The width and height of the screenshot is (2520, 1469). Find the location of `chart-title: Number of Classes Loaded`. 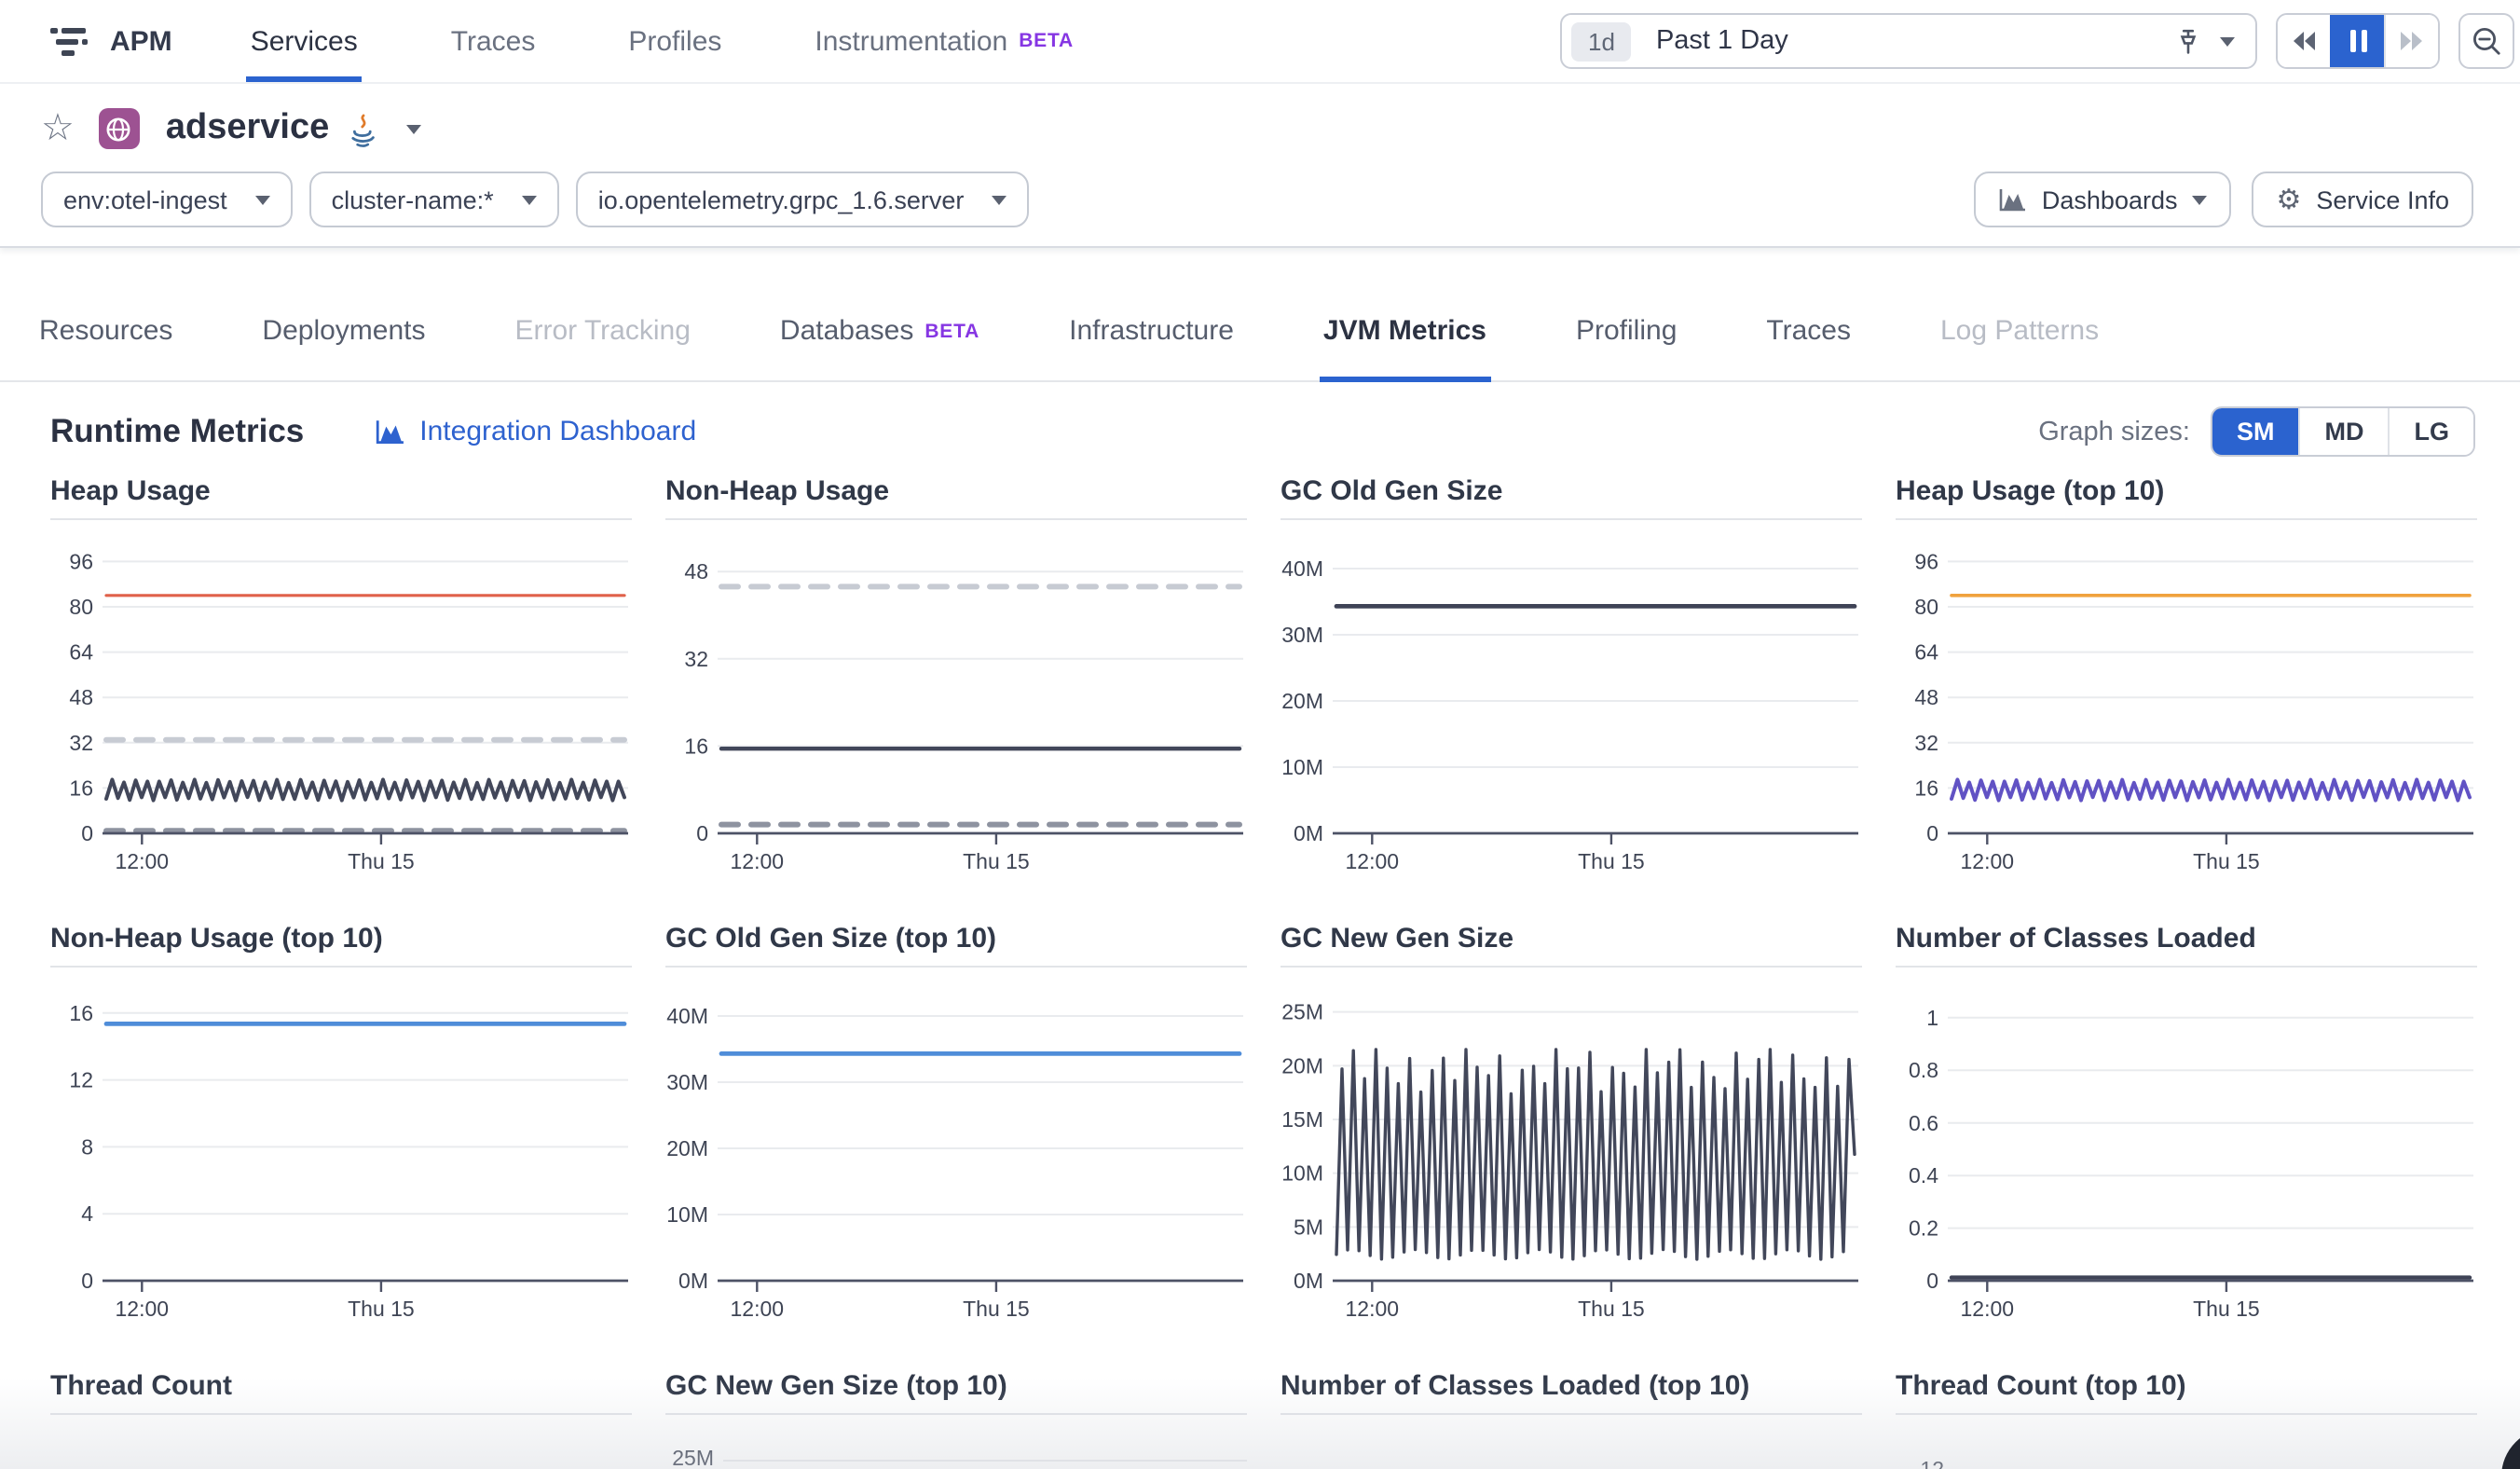

chart-title: Number of Classes Loaded is located at coordinates (2076, 938).